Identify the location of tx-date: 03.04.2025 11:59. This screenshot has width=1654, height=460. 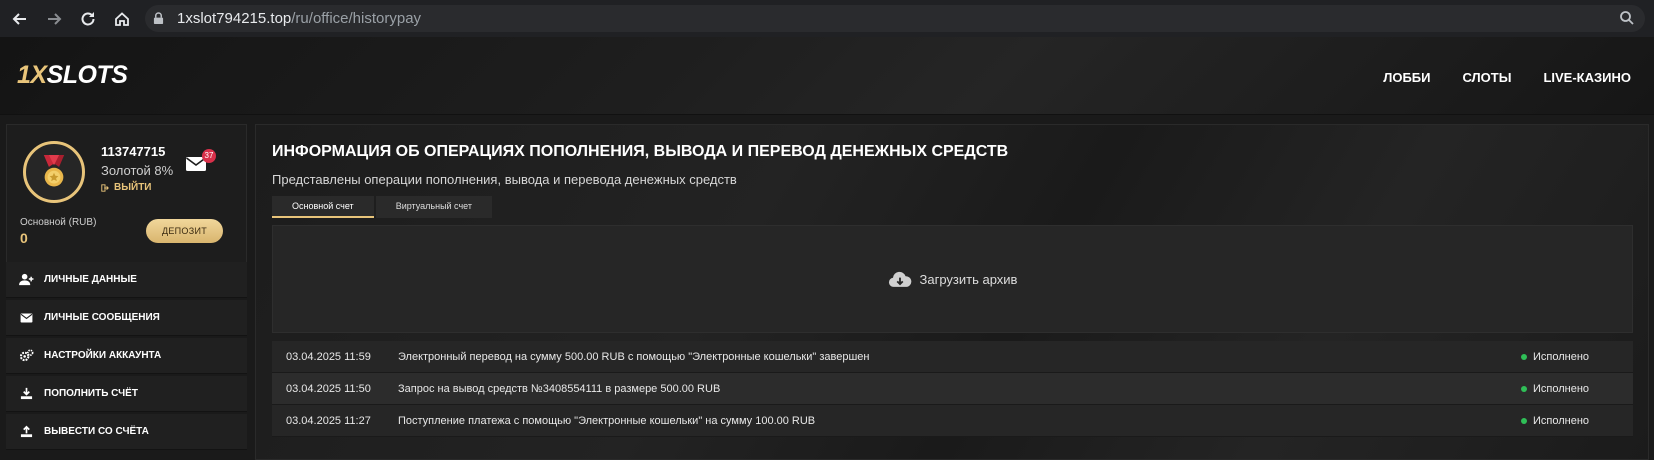
(328, 356).